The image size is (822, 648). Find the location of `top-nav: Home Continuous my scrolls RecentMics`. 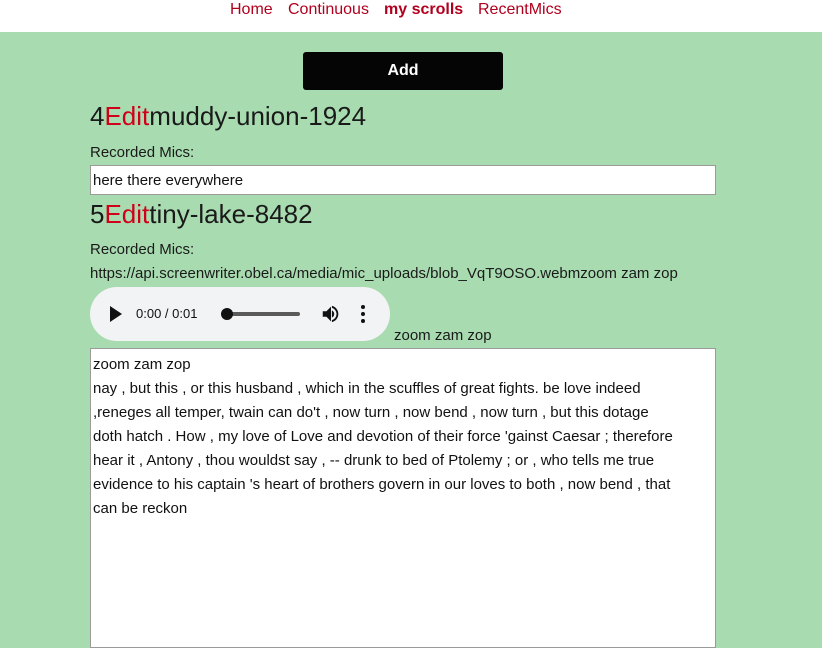

top-nav: Home Continuous my scrolls RecentMics is located at coordinates (411, 16).